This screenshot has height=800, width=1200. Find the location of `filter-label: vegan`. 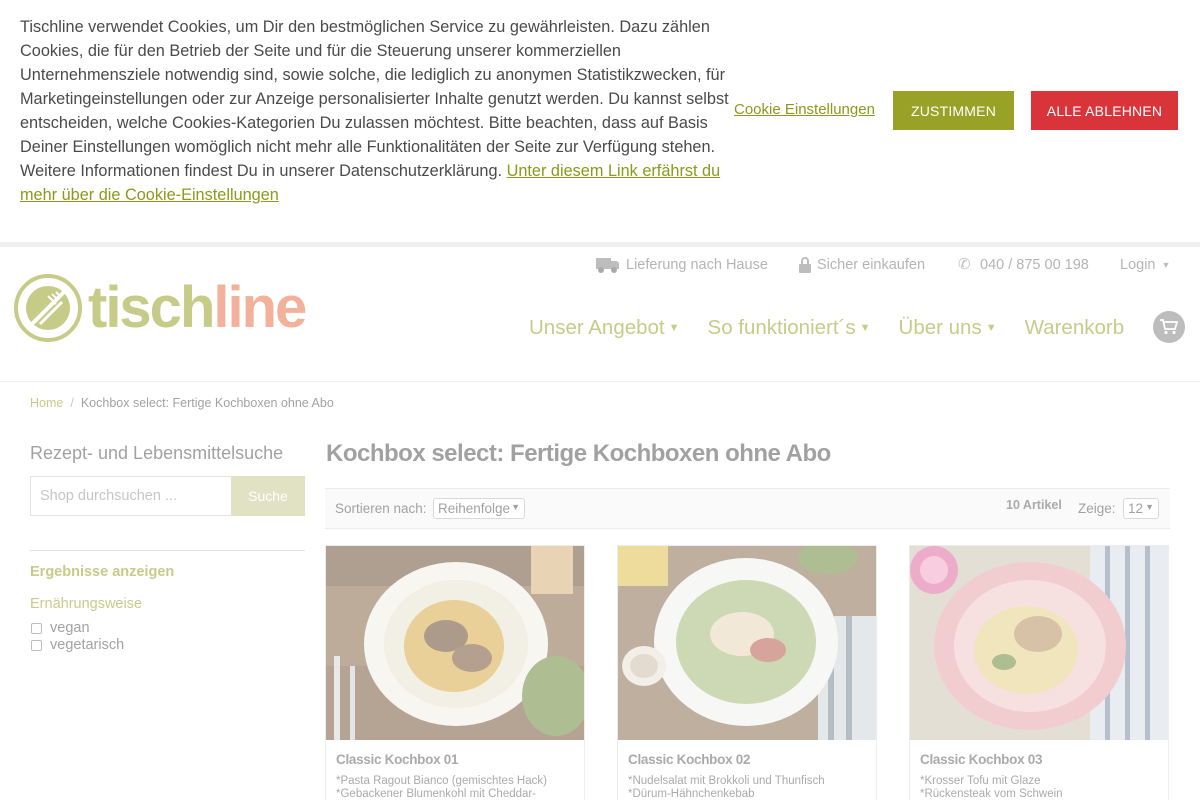

filter-label: vegan is located at coordinates (70, 628).